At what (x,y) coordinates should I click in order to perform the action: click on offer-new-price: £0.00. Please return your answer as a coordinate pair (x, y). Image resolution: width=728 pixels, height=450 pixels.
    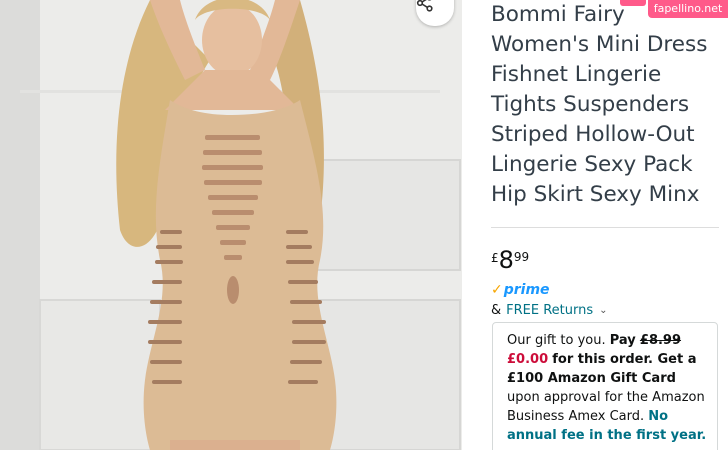
    Looking at the image, I should click on (528, 359).